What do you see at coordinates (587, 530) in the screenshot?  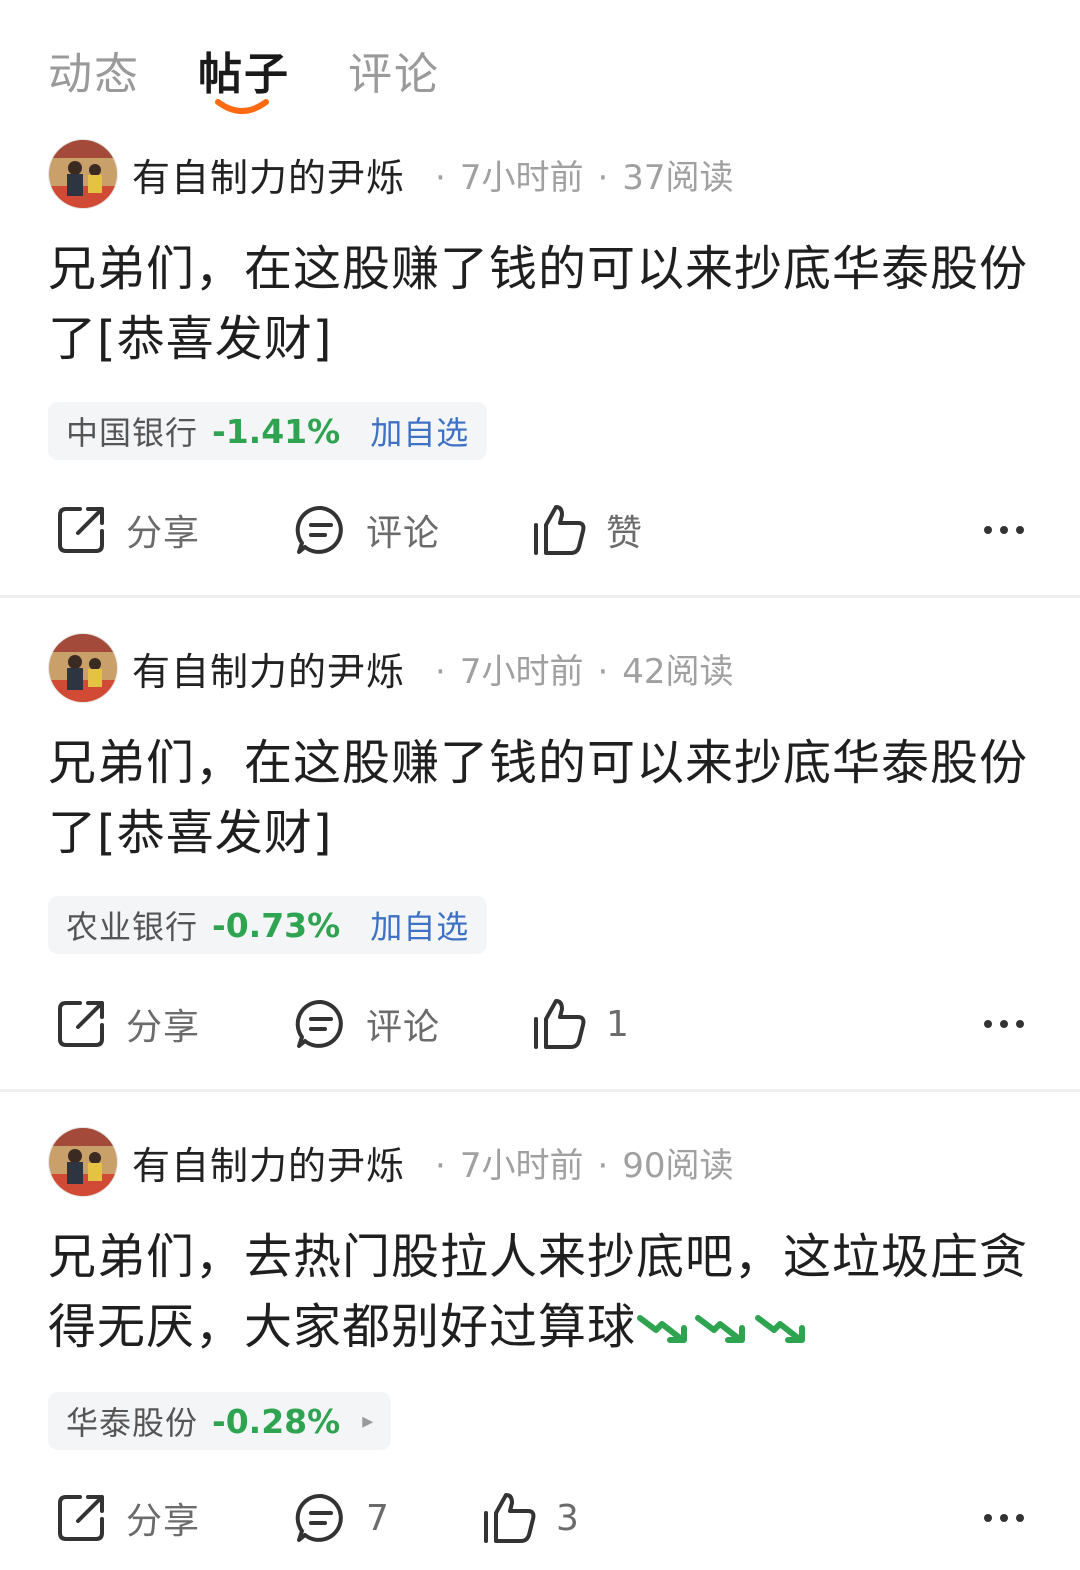 I see `like-button: 赞` at bounding box center [587, 530].